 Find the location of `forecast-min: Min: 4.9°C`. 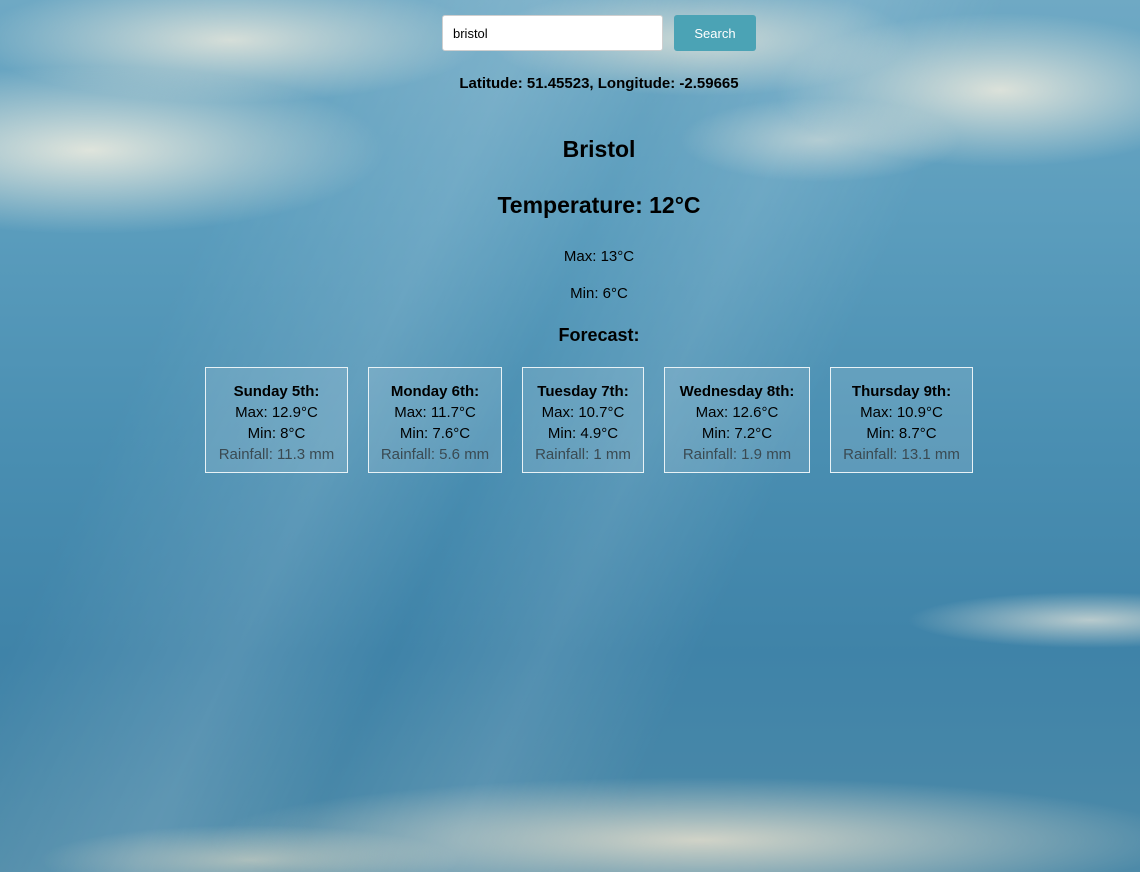

forecast-min: Min: 4.9°C is located at coordinates (583, 433).